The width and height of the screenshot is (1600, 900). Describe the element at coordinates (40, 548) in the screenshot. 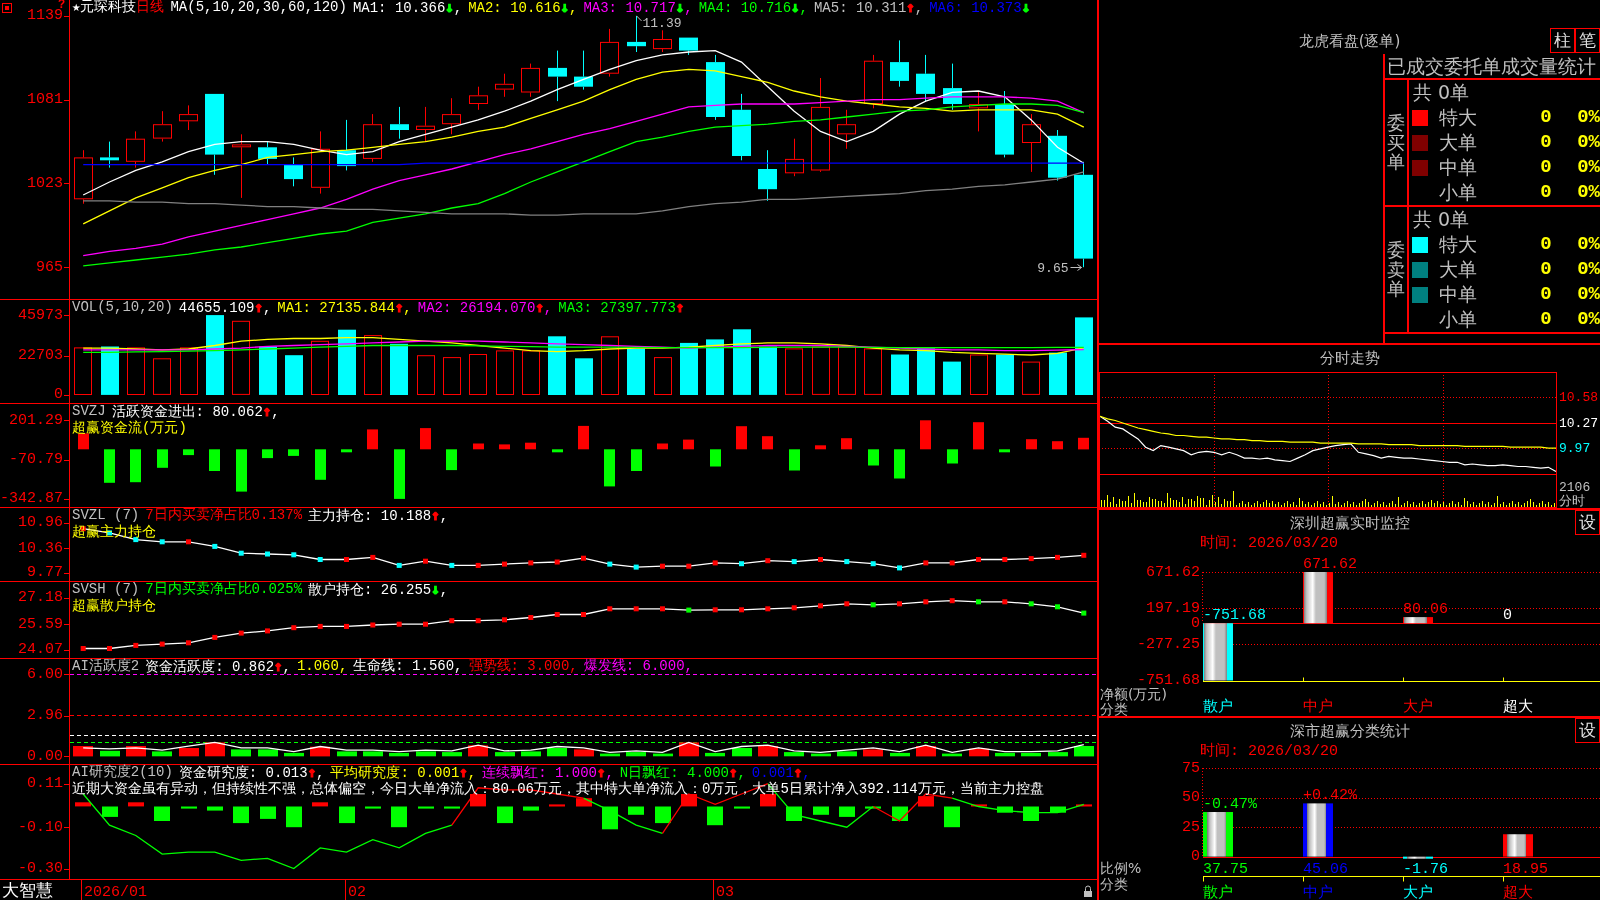

I see `y-axis-label: 10.36` at that location.